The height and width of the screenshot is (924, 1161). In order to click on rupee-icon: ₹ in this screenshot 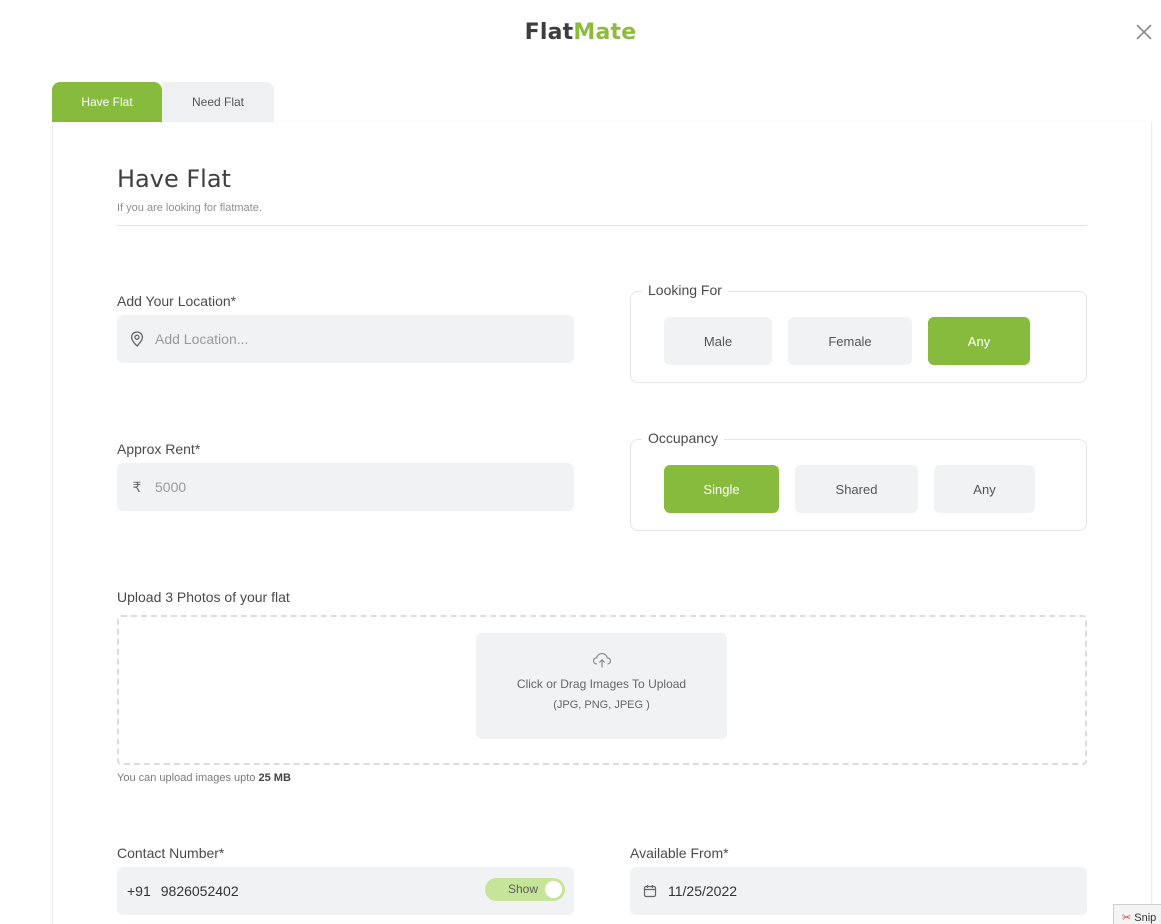, I will do `click(137, 486)`.